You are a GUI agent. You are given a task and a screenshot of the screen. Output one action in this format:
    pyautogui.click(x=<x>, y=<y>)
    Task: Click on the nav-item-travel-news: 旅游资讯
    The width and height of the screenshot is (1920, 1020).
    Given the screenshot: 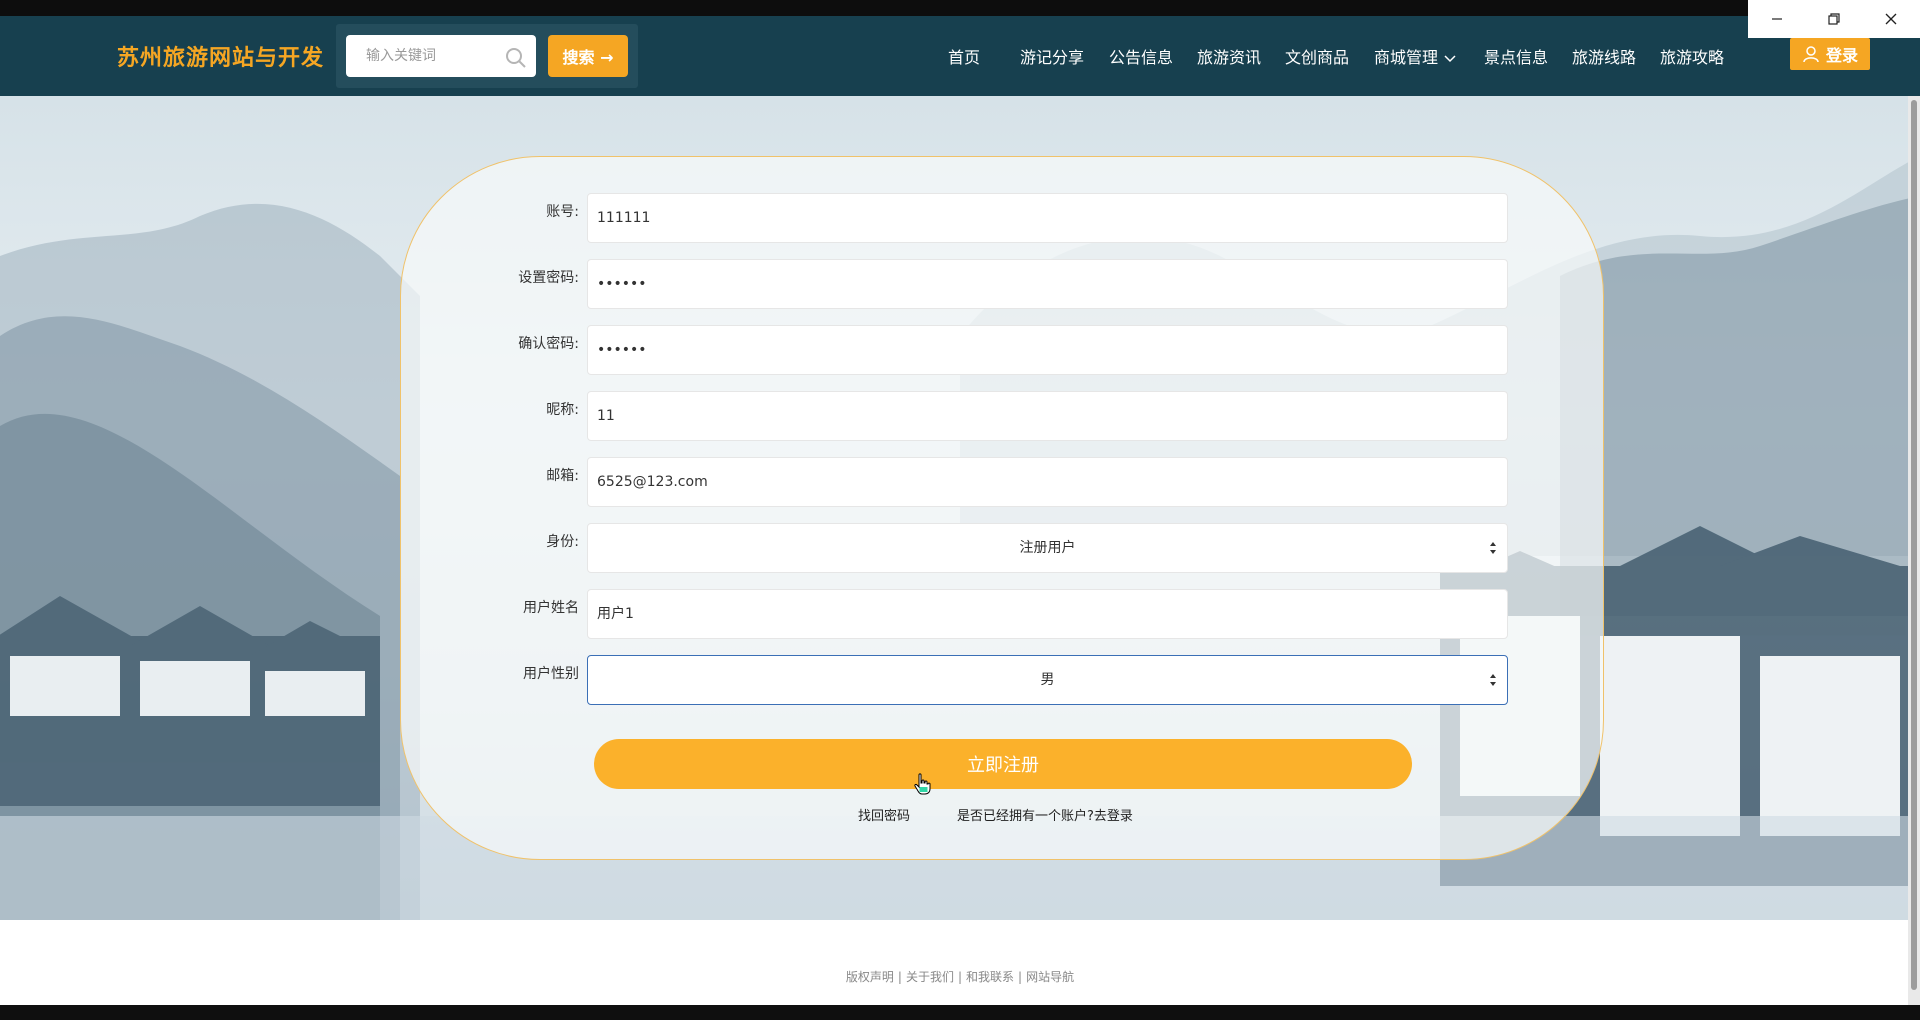 What is the action you would take?
    pyautogui.click(x=1229, y=56)
    